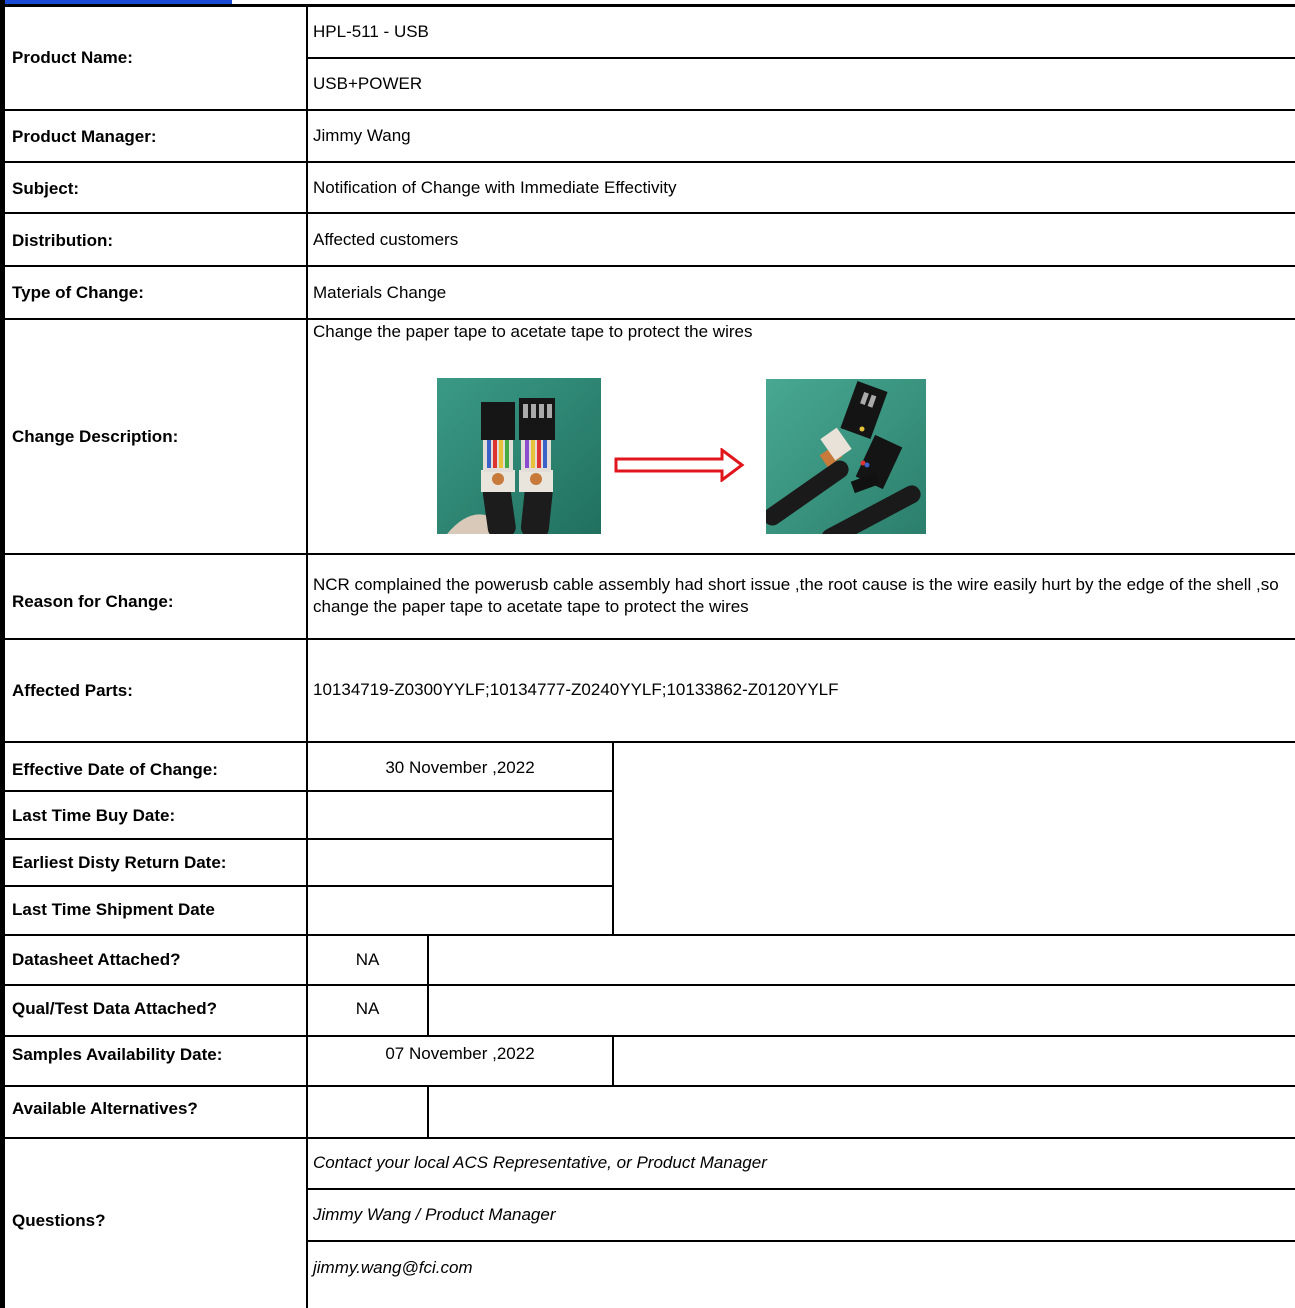 This screenshot has height=1308, width=1295. I want to click on type-of-change-label: Type of Change:, so click(78, 292).